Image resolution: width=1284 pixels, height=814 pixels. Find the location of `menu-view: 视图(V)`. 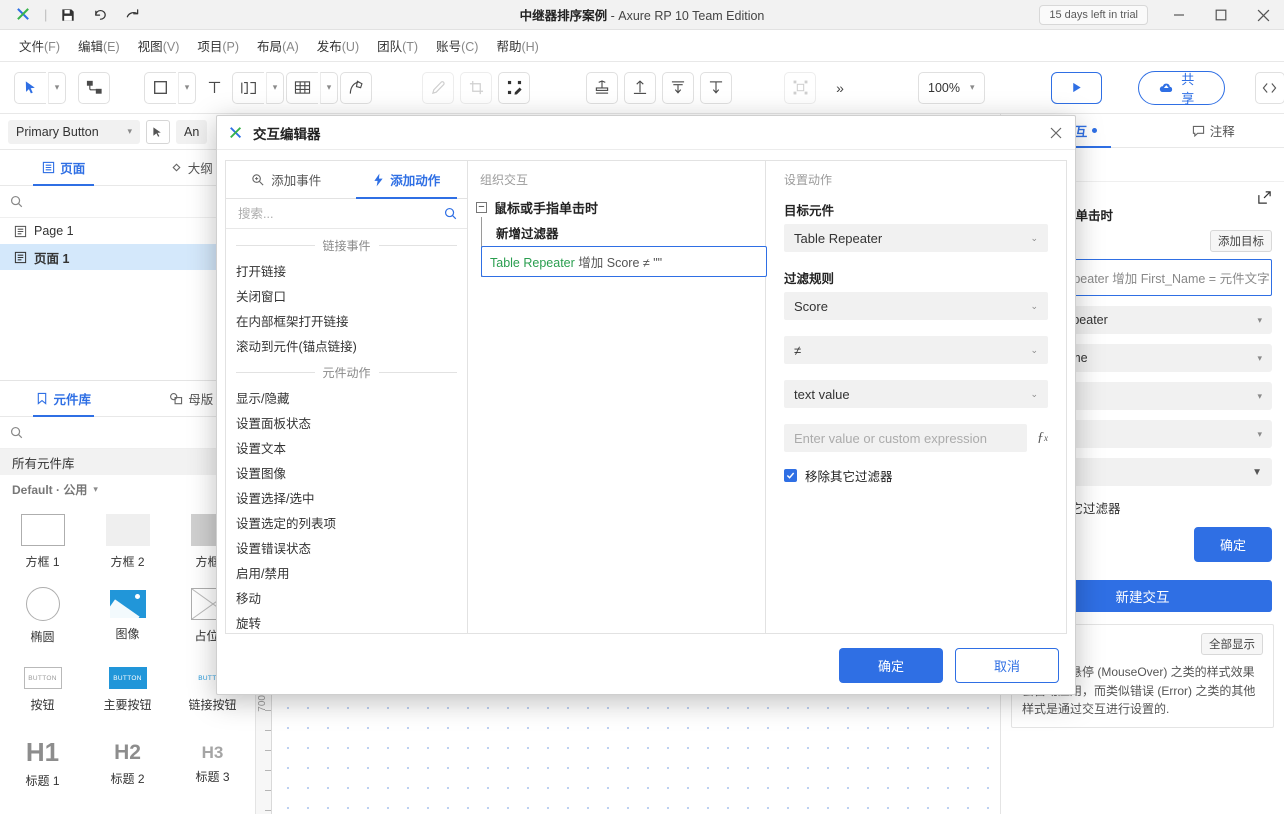

menu-view: 视图(V) is located at coordinates (159, 45).